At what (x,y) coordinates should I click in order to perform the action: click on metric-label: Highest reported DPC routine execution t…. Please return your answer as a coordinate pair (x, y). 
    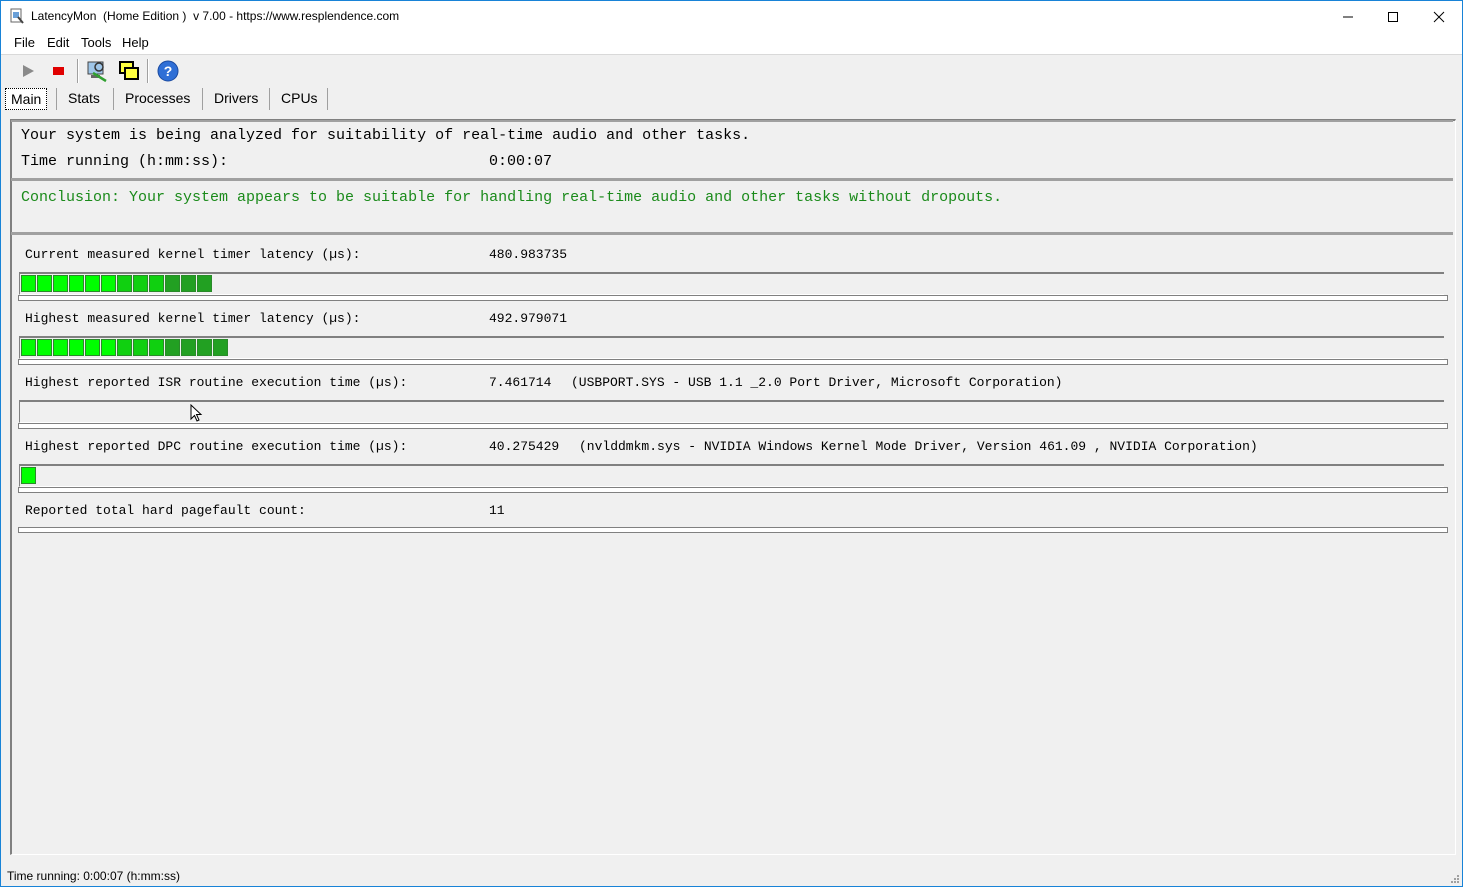
    Looking at the image, I should click on (216, 446).